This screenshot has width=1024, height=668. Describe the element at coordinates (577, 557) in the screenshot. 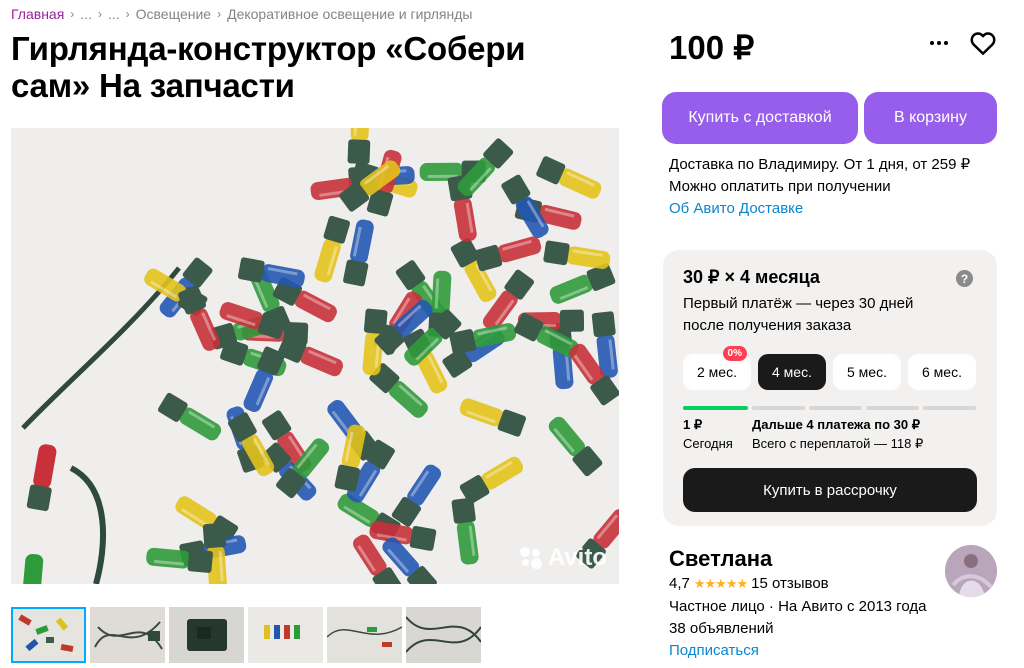

I see `watermark-text: Avito` at that location.